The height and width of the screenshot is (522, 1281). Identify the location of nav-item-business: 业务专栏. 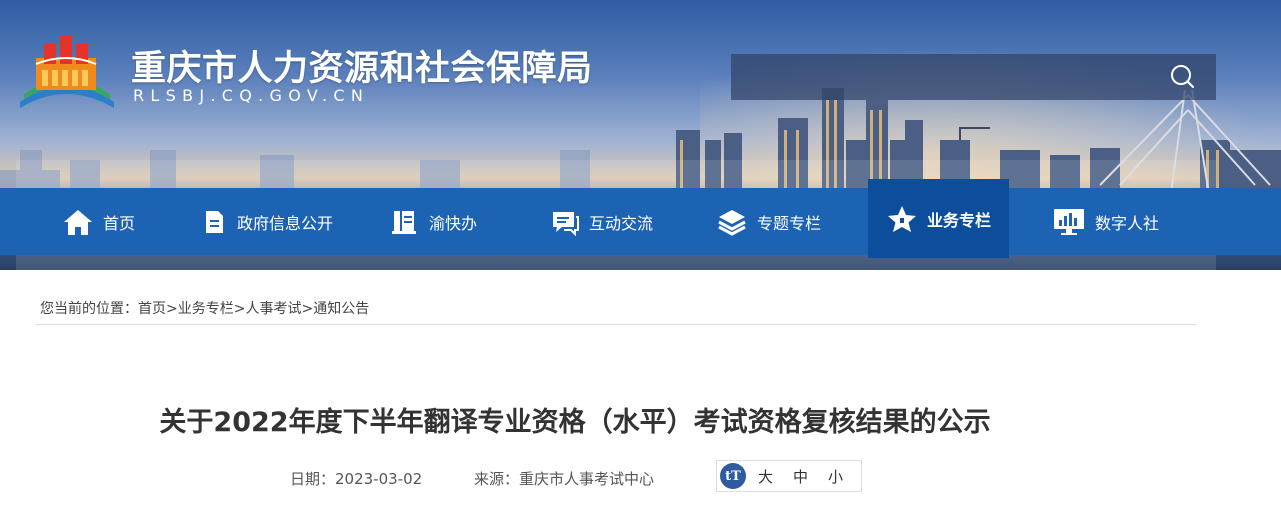
(939, 218).